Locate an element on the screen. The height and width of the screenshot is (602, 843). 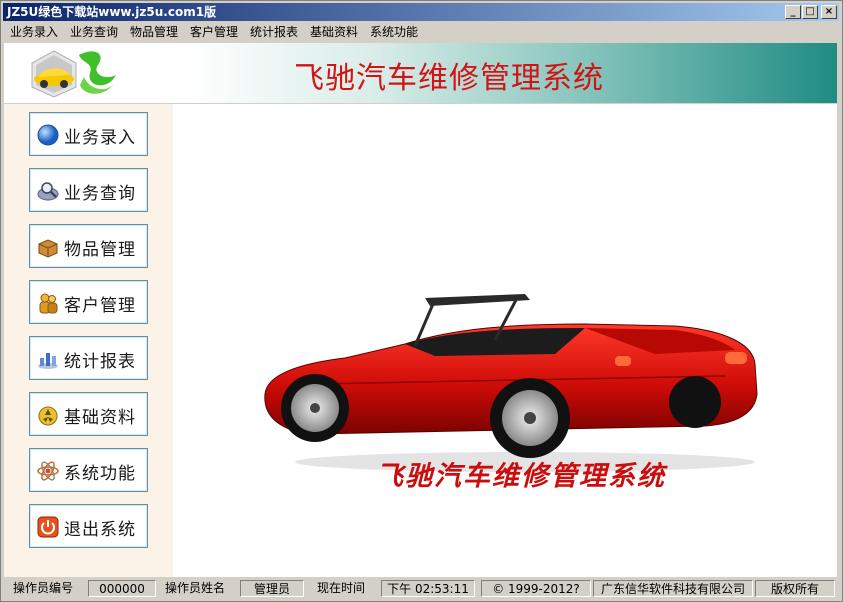
users-icon is located at coordinates (48, 303).